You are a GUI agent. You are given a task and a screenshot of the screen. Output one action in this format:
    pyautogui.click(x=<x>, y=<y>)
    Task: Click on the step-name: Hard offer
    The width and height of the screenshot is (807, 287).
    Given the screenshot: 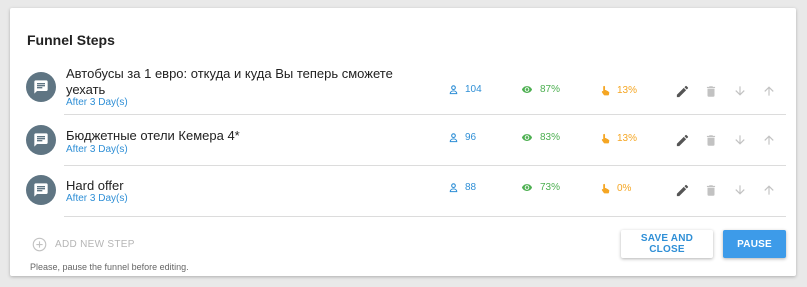 What is the action you would take?
    pyautogui.click(x=95, y=185)
    